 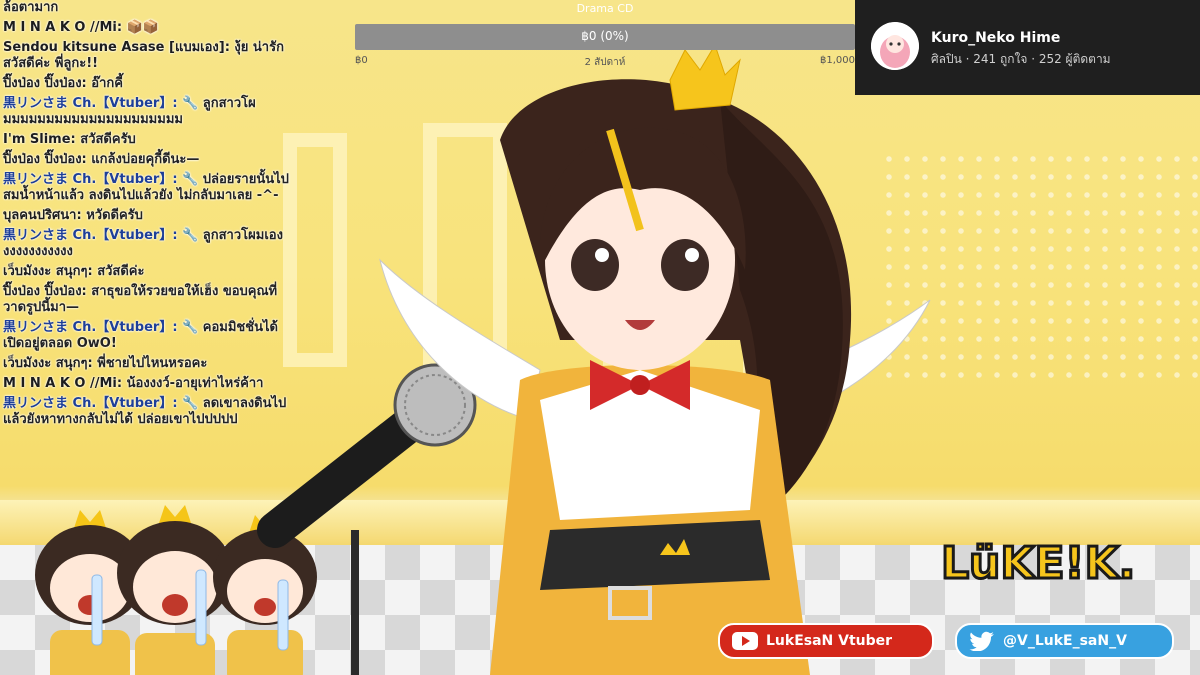 I want to click on chat-message: M I N A K O //Mi: 📦📦, so click(x=151, y=28).